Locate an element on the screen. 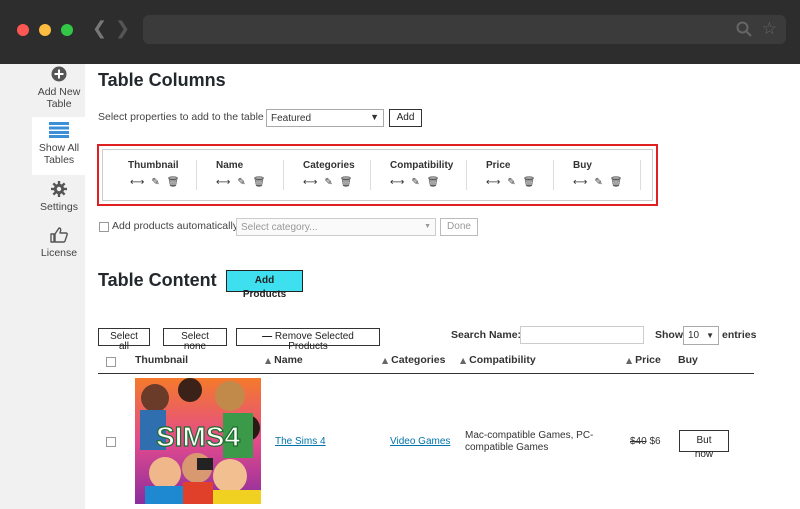 This screenshot has width=800, height=509. product-category-link: Video Games is located at coordinates (420, 441).